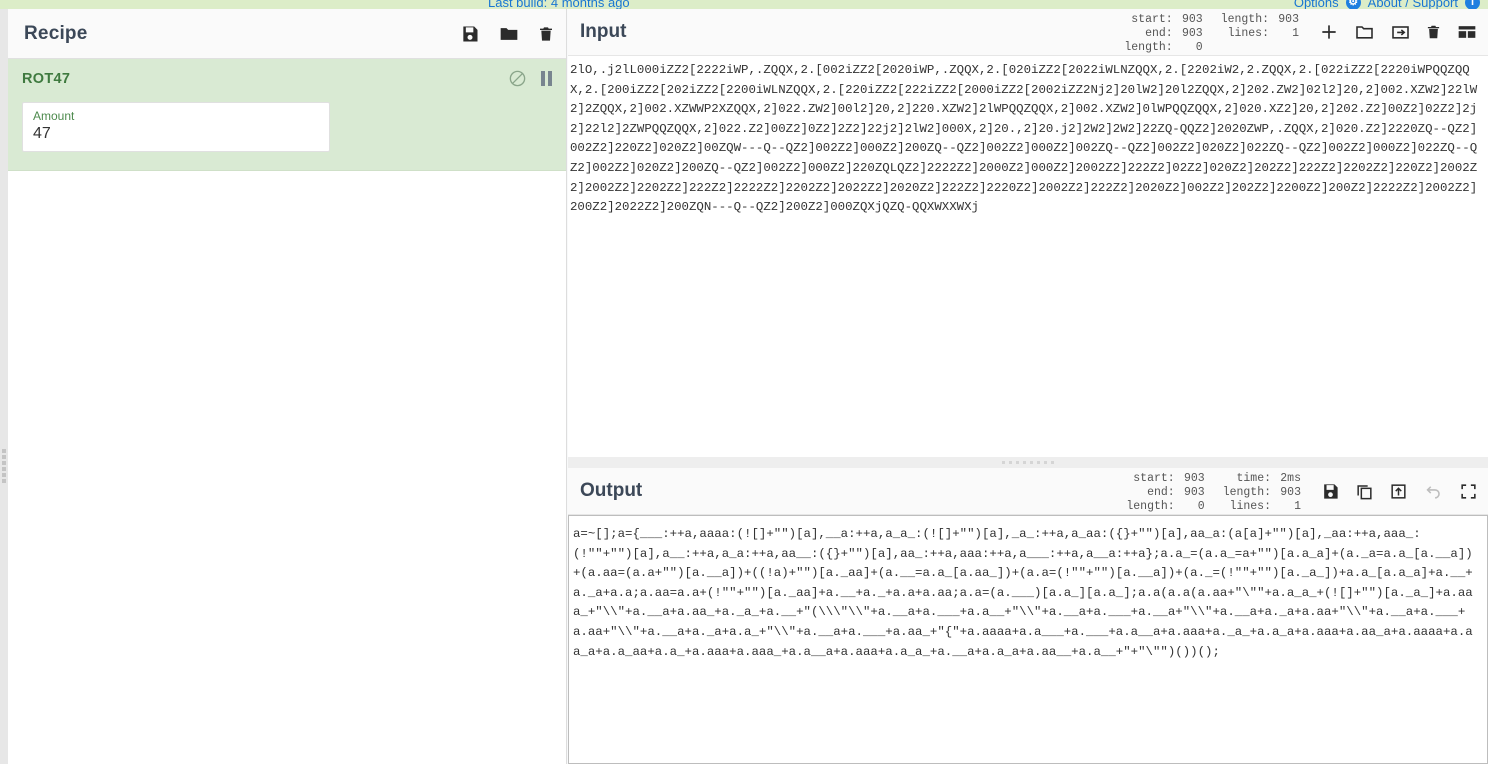  Describe the element at coordinates (1290, 478) in the screenshot. I see `output-time-value: 2ms` at that location.